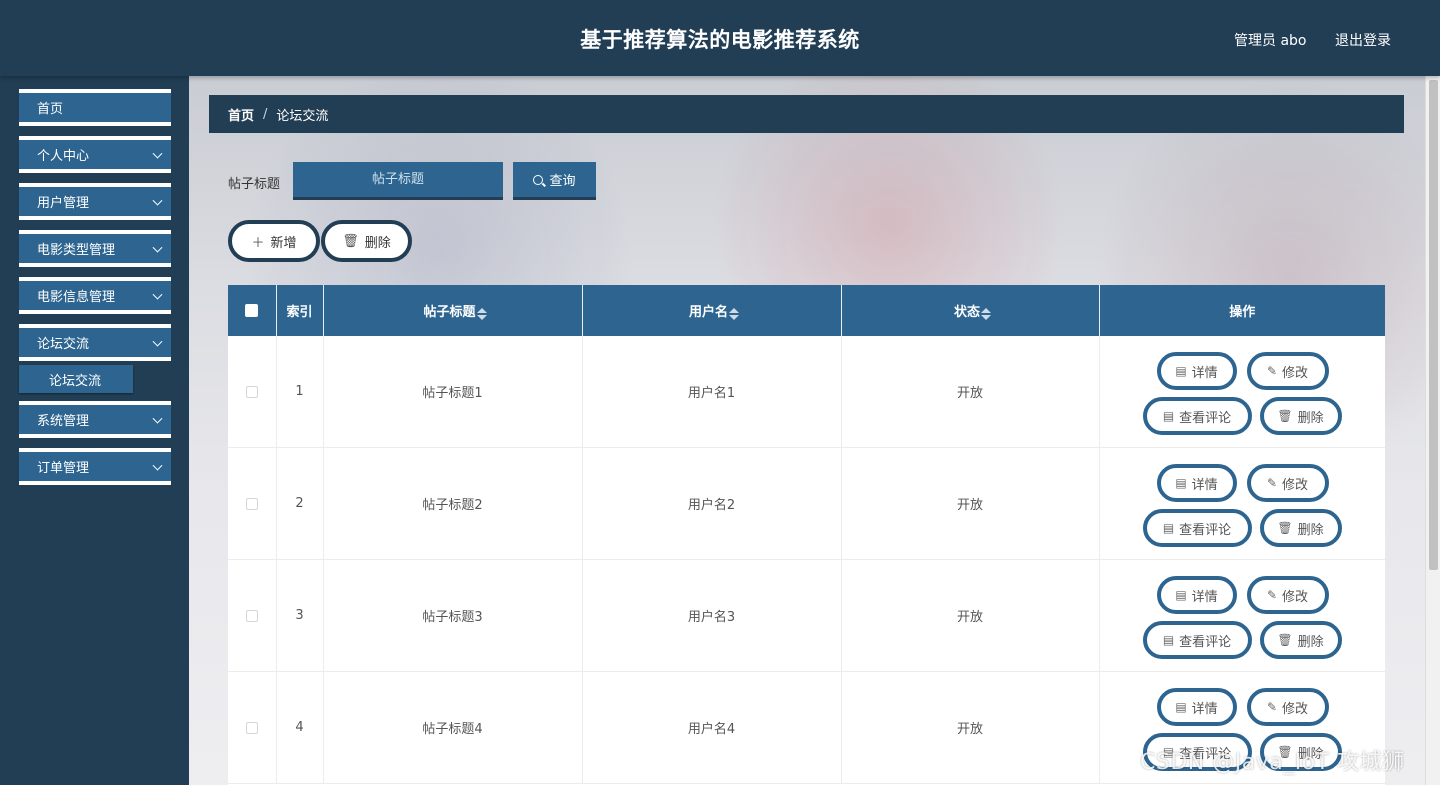 The height and width of the screenshot is (785, 1440). I want to click on query-button: 查询, so click(554, 181).